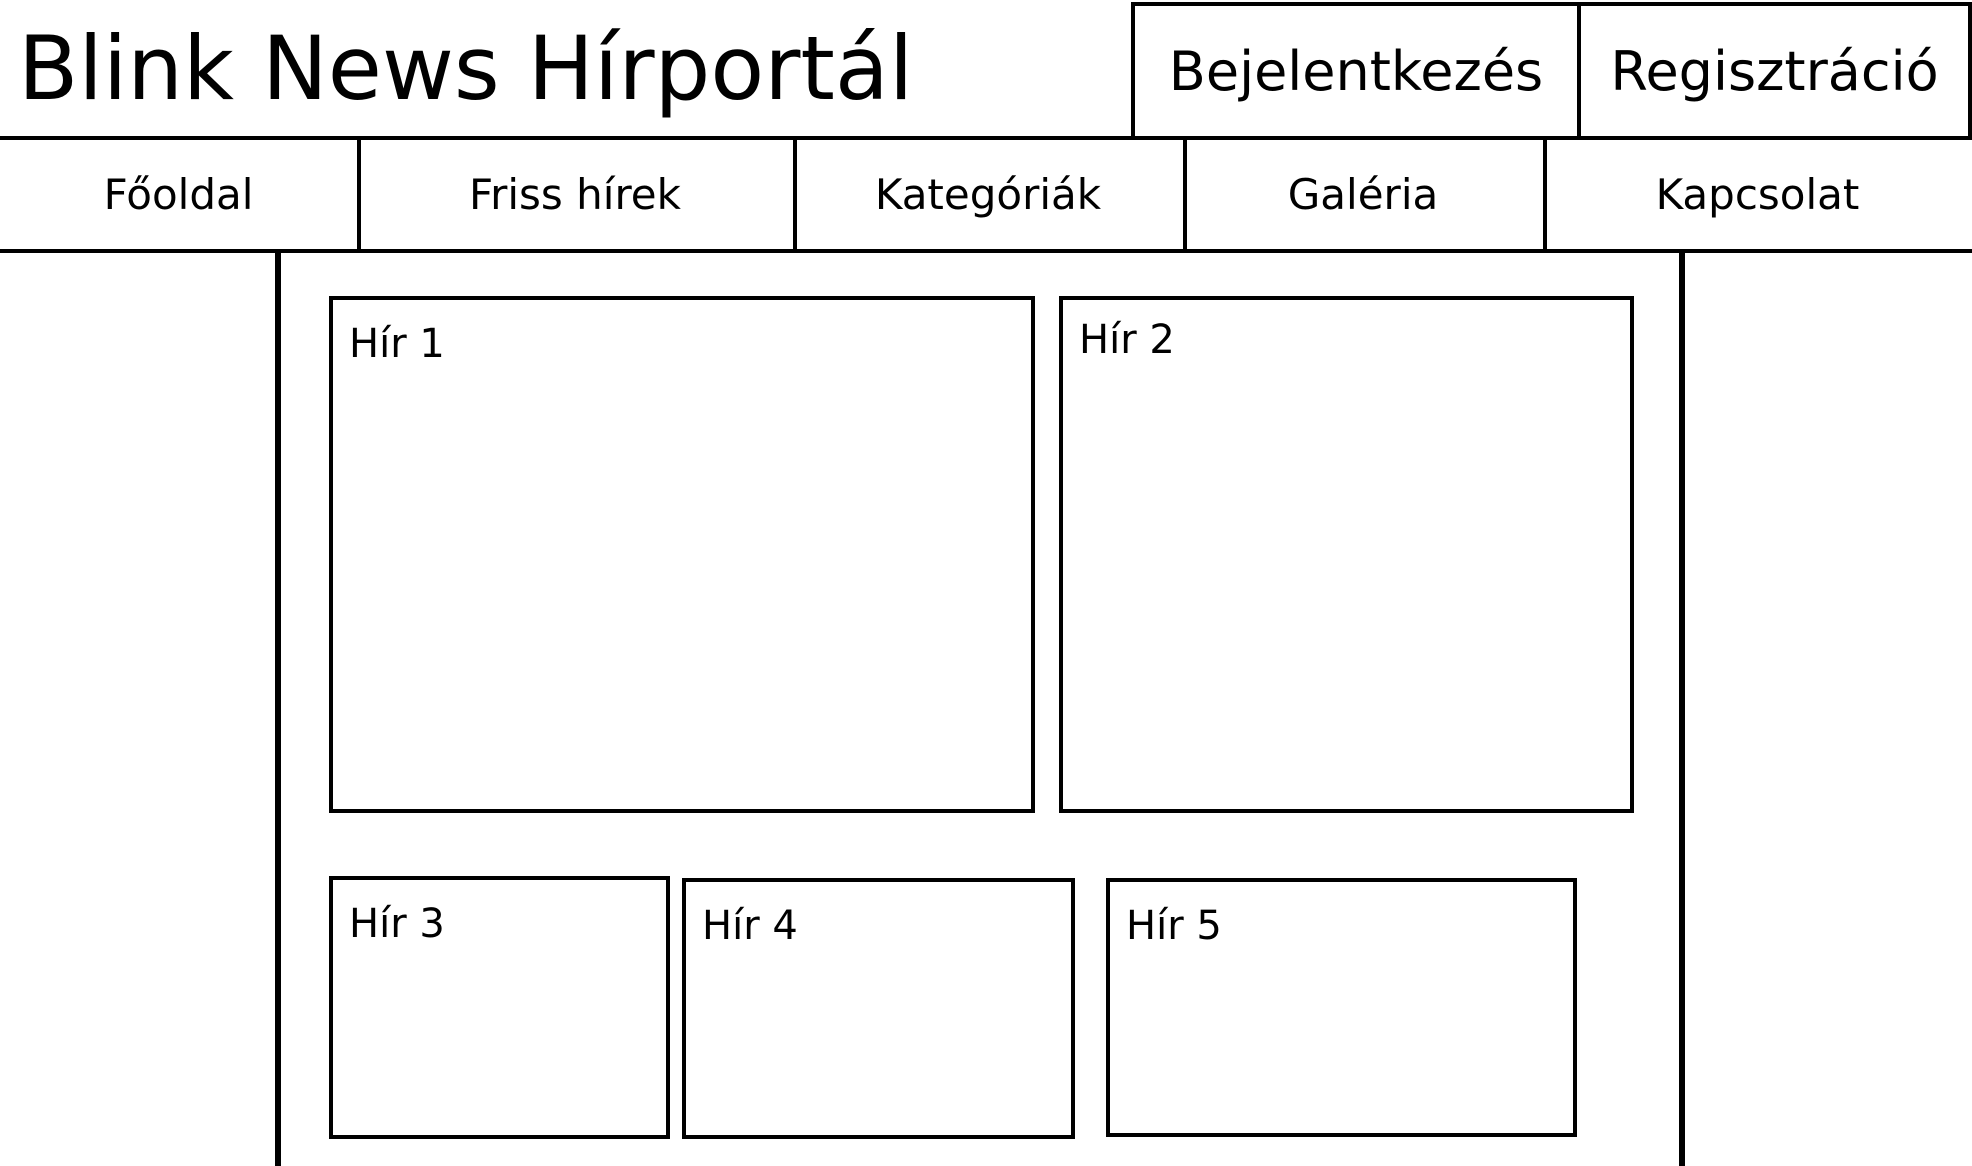 The height and width of the screenshot is (1166, 1972). I want to click on register-button: Regisztráció, so click(1774, 71).